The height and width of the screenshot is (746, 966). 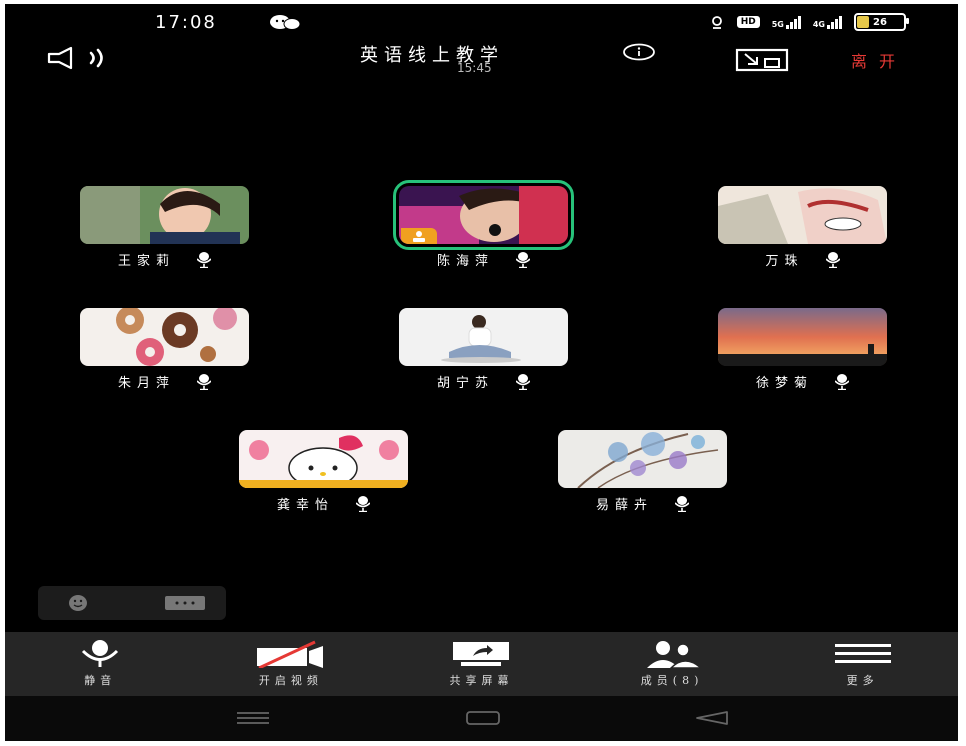 I want to click on share-screen-button: 共享屏幕, so click(x=481, y=664).